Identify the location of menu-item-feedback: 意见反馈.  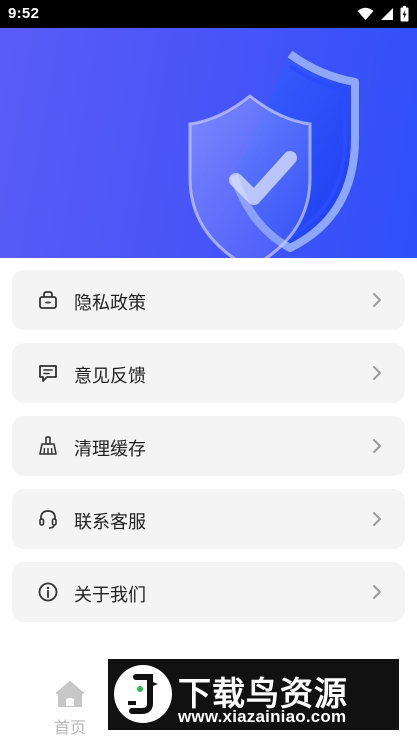
(208, 373).